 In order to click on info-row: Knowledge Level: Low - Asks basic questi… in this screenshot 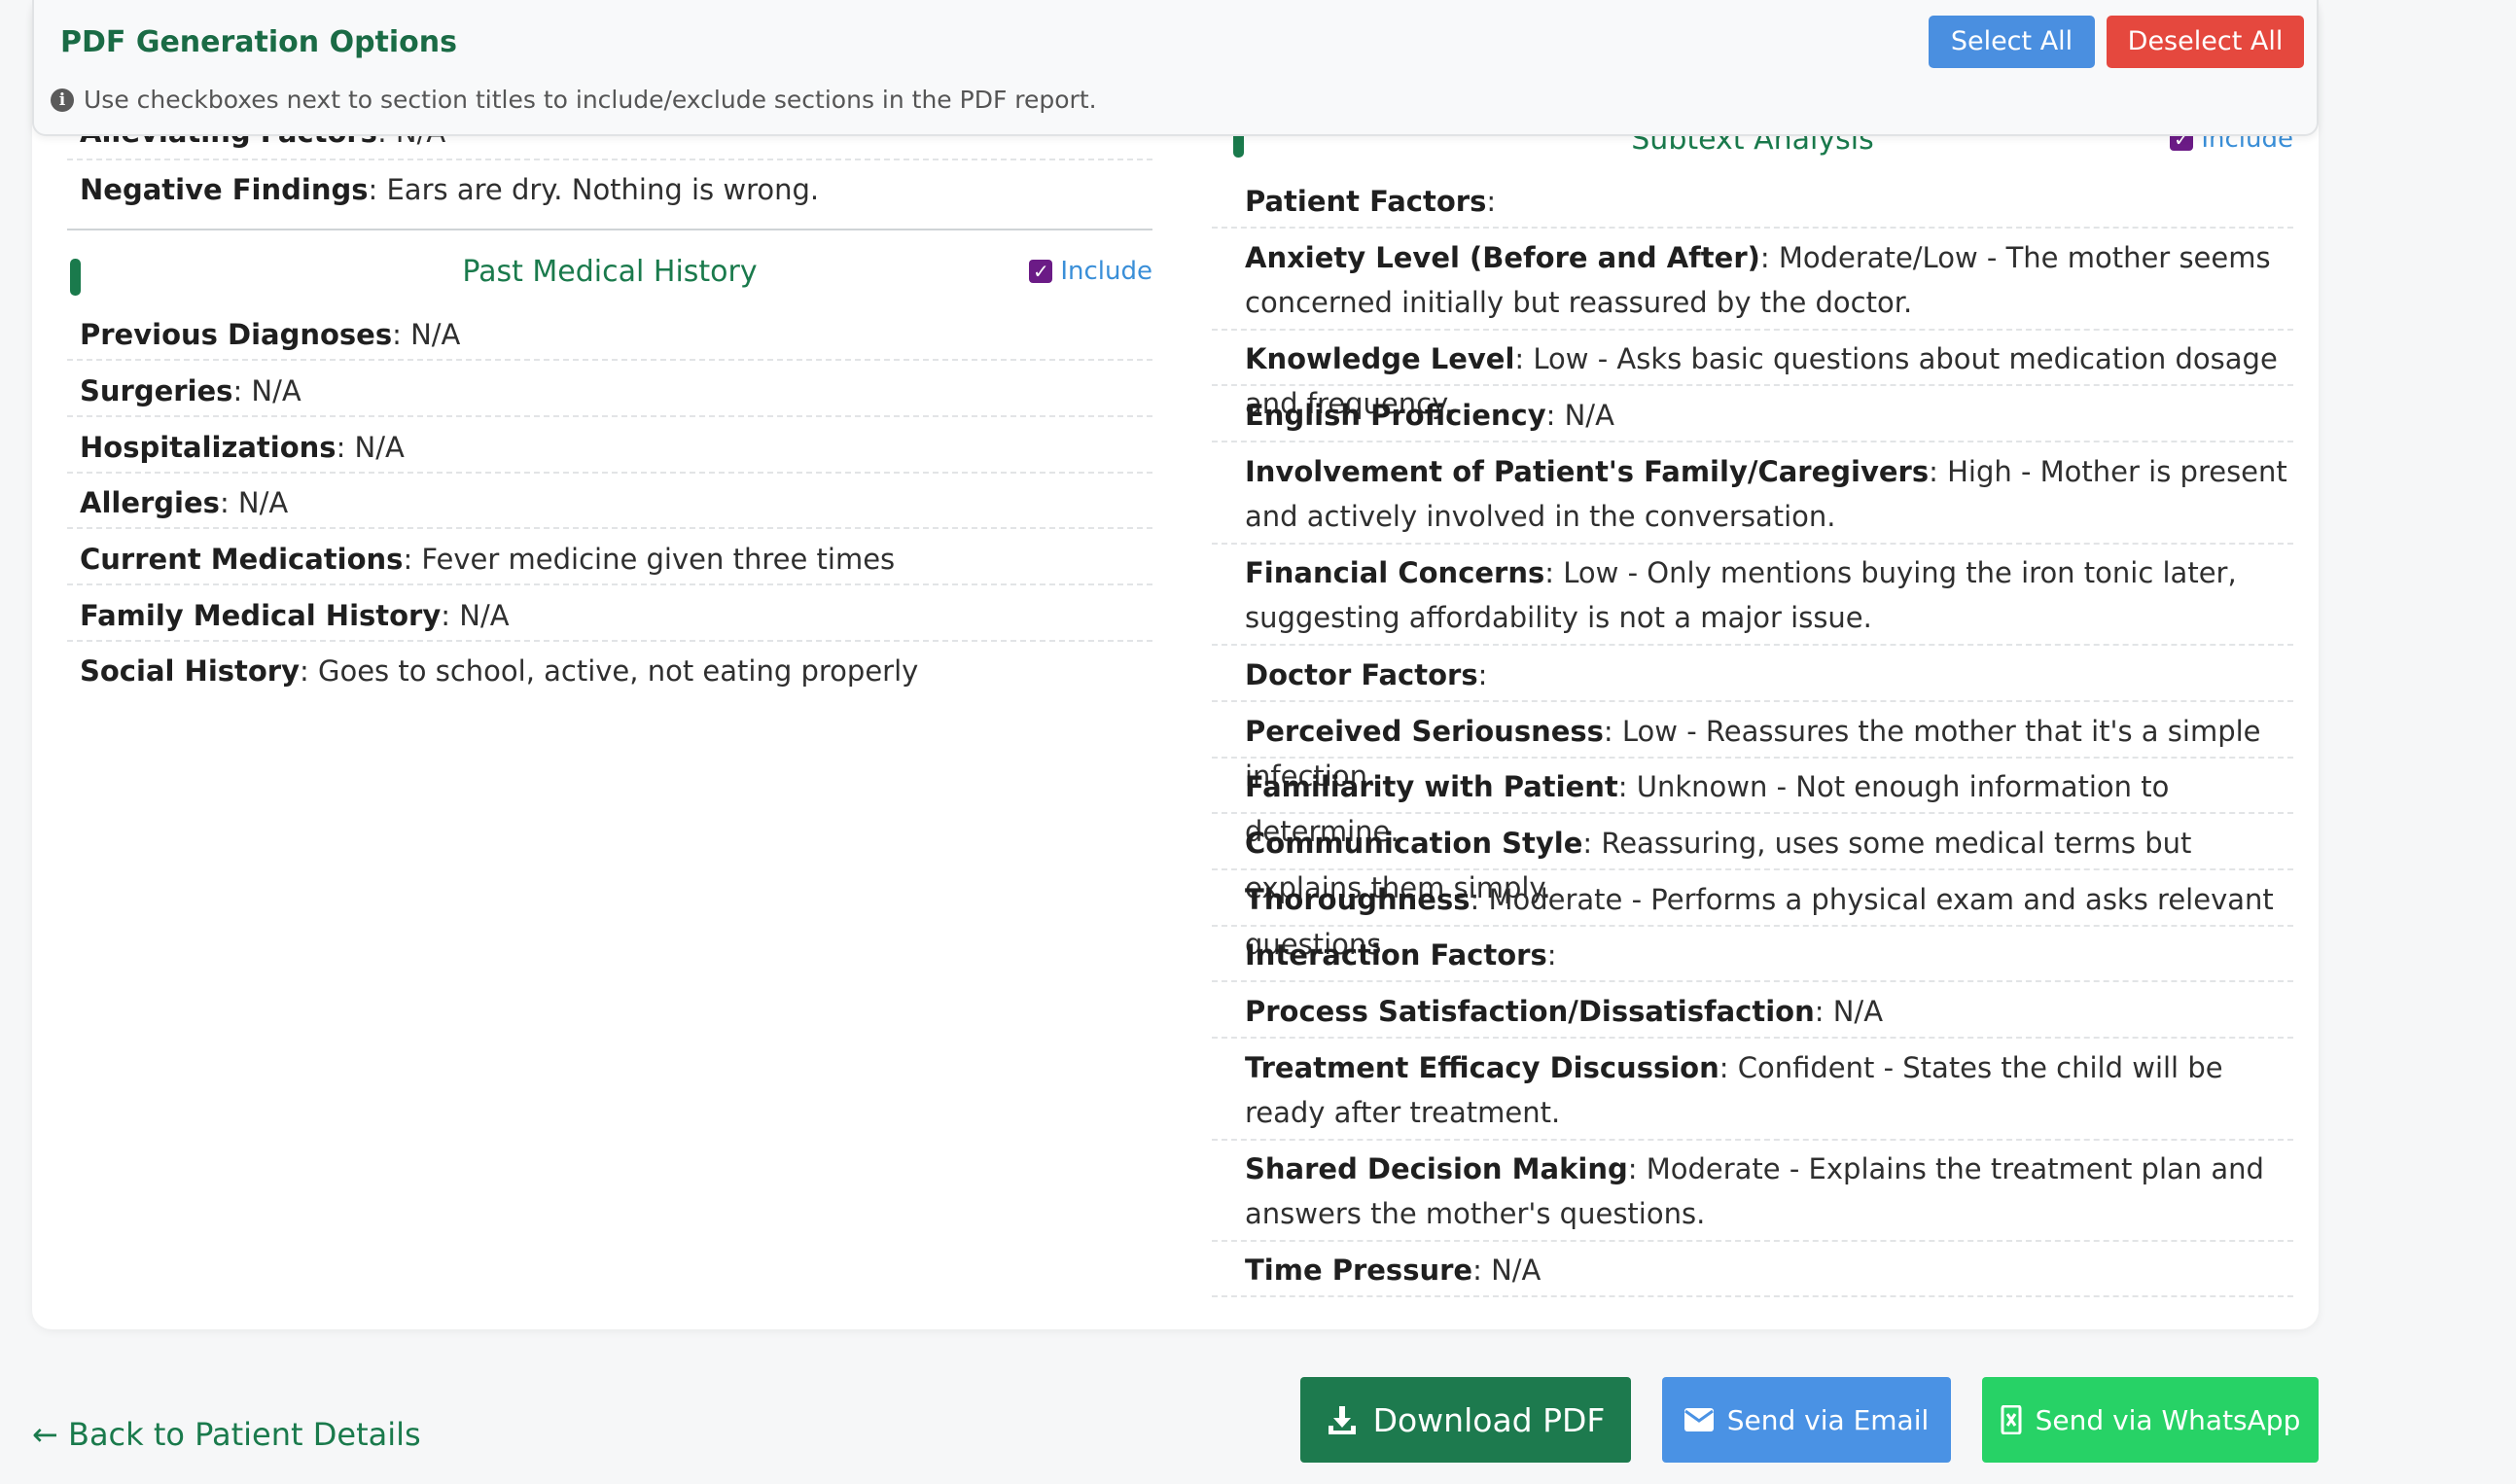, I will do `click(1752, 378)`.